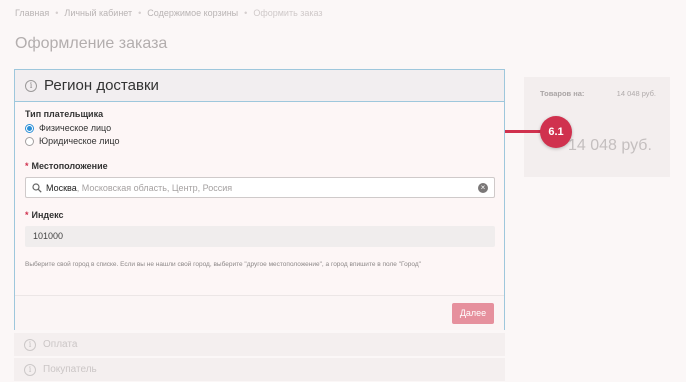  What do you see at coordinates (60, 344) in the screenshot?
I see `payment-section-title: Оплата` at bounding box center [60, 344].